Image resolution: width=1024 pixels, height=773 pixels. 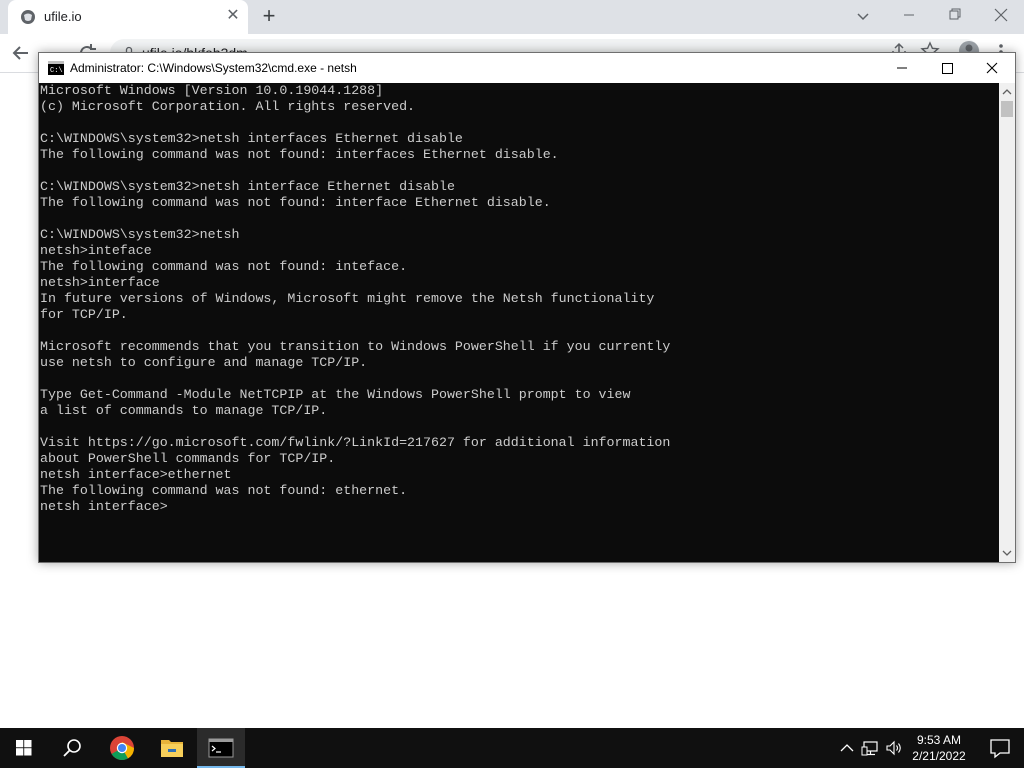 I want to click on file-explorer-icon, so click(x=172, y=748).